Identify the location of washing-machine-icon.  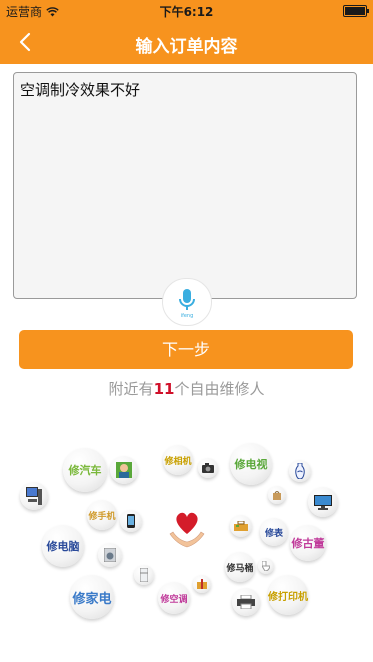
(110, 555).